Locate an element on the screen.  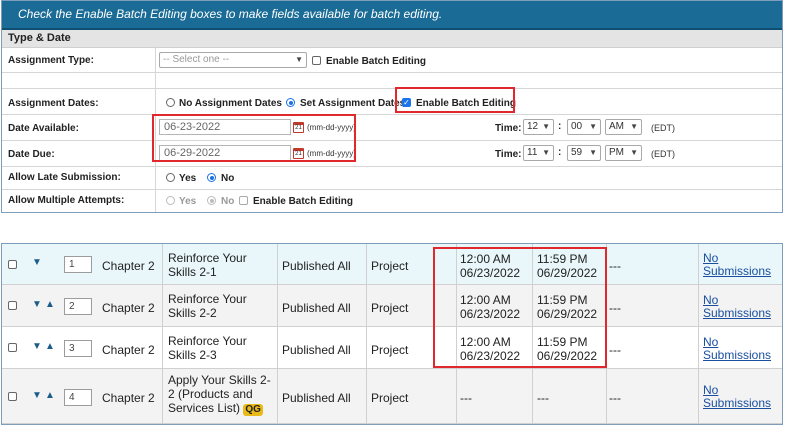
due-hour-select: 11 ▼ is located at coordinates (538, 153).